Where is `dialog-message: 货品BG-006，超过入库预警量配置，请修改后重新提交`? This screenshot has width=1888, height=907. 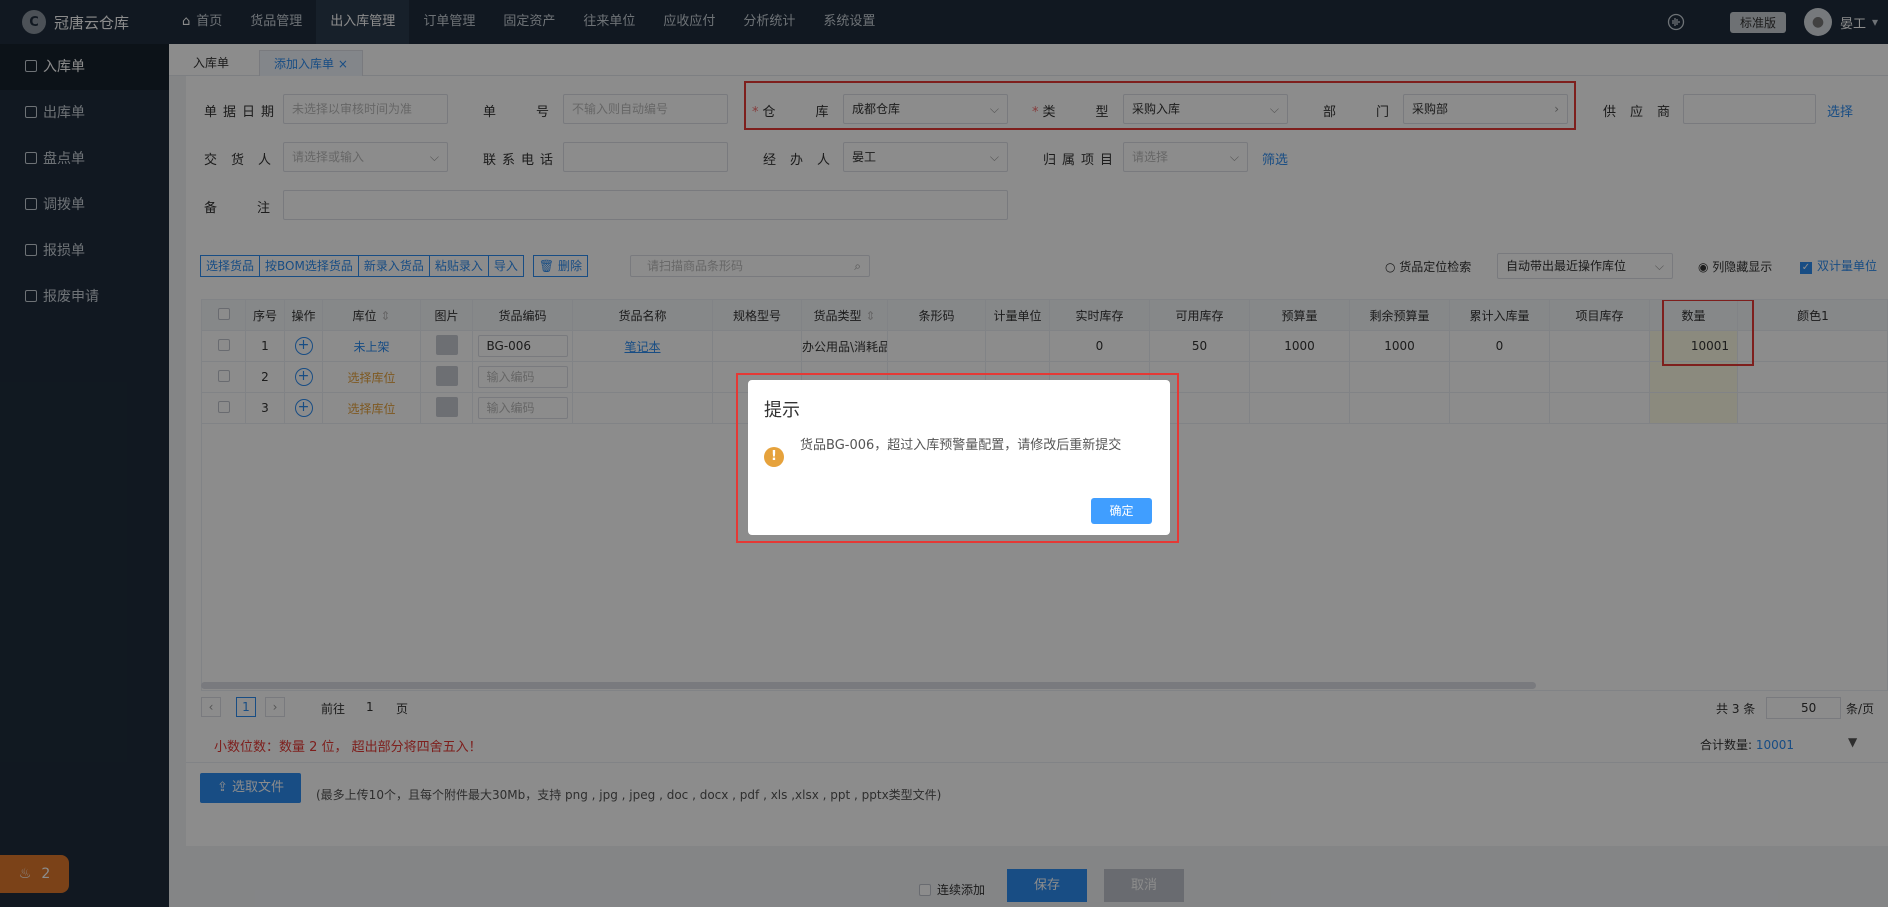
dialog-message: 货品BG-006，超过入库预警量配置，请修改后重新提交 is located at coordinates (961, 445).